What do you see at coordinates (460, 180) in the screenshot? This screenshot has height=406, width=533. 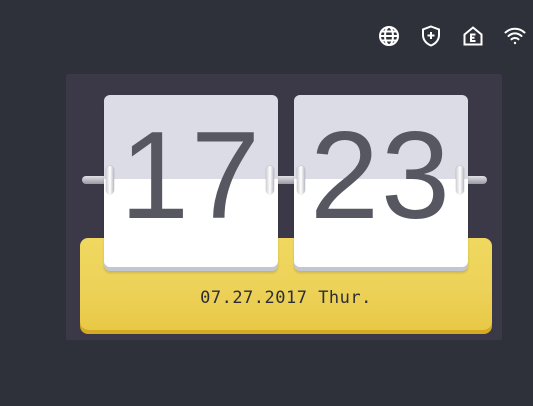 I see `hinge-minute-right` at bounding box center [460, 180].